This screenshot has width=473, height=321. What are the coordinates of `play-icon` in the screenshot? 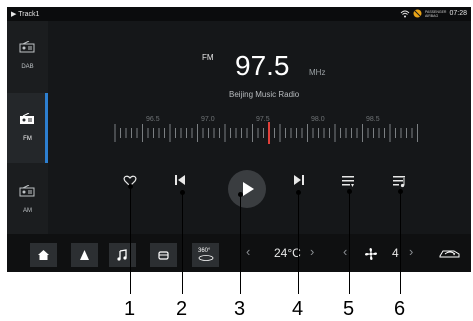 It's located at (248, 189).